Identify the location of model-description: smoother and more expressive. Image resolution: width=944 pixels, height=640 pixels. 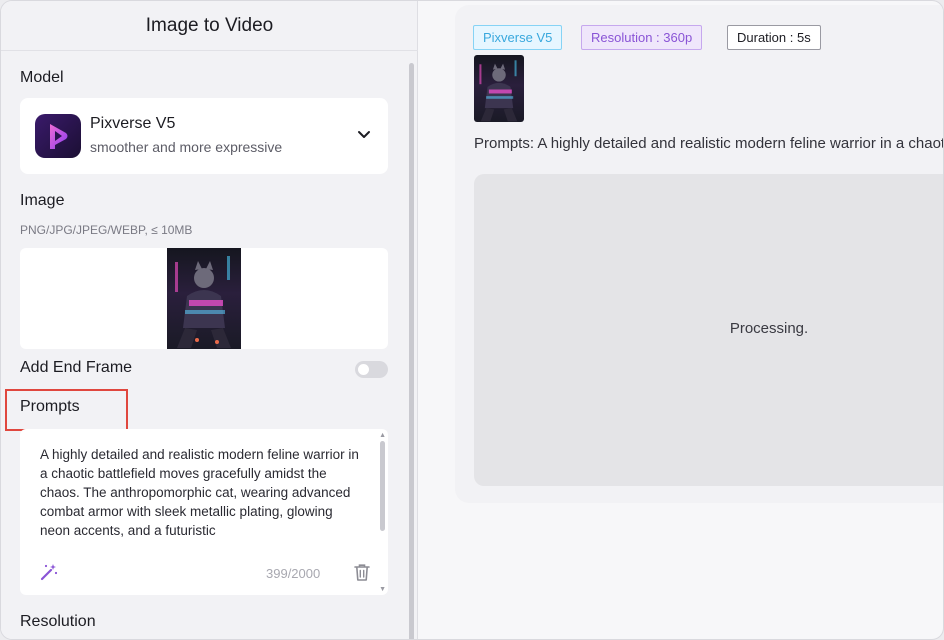
(186, 147).